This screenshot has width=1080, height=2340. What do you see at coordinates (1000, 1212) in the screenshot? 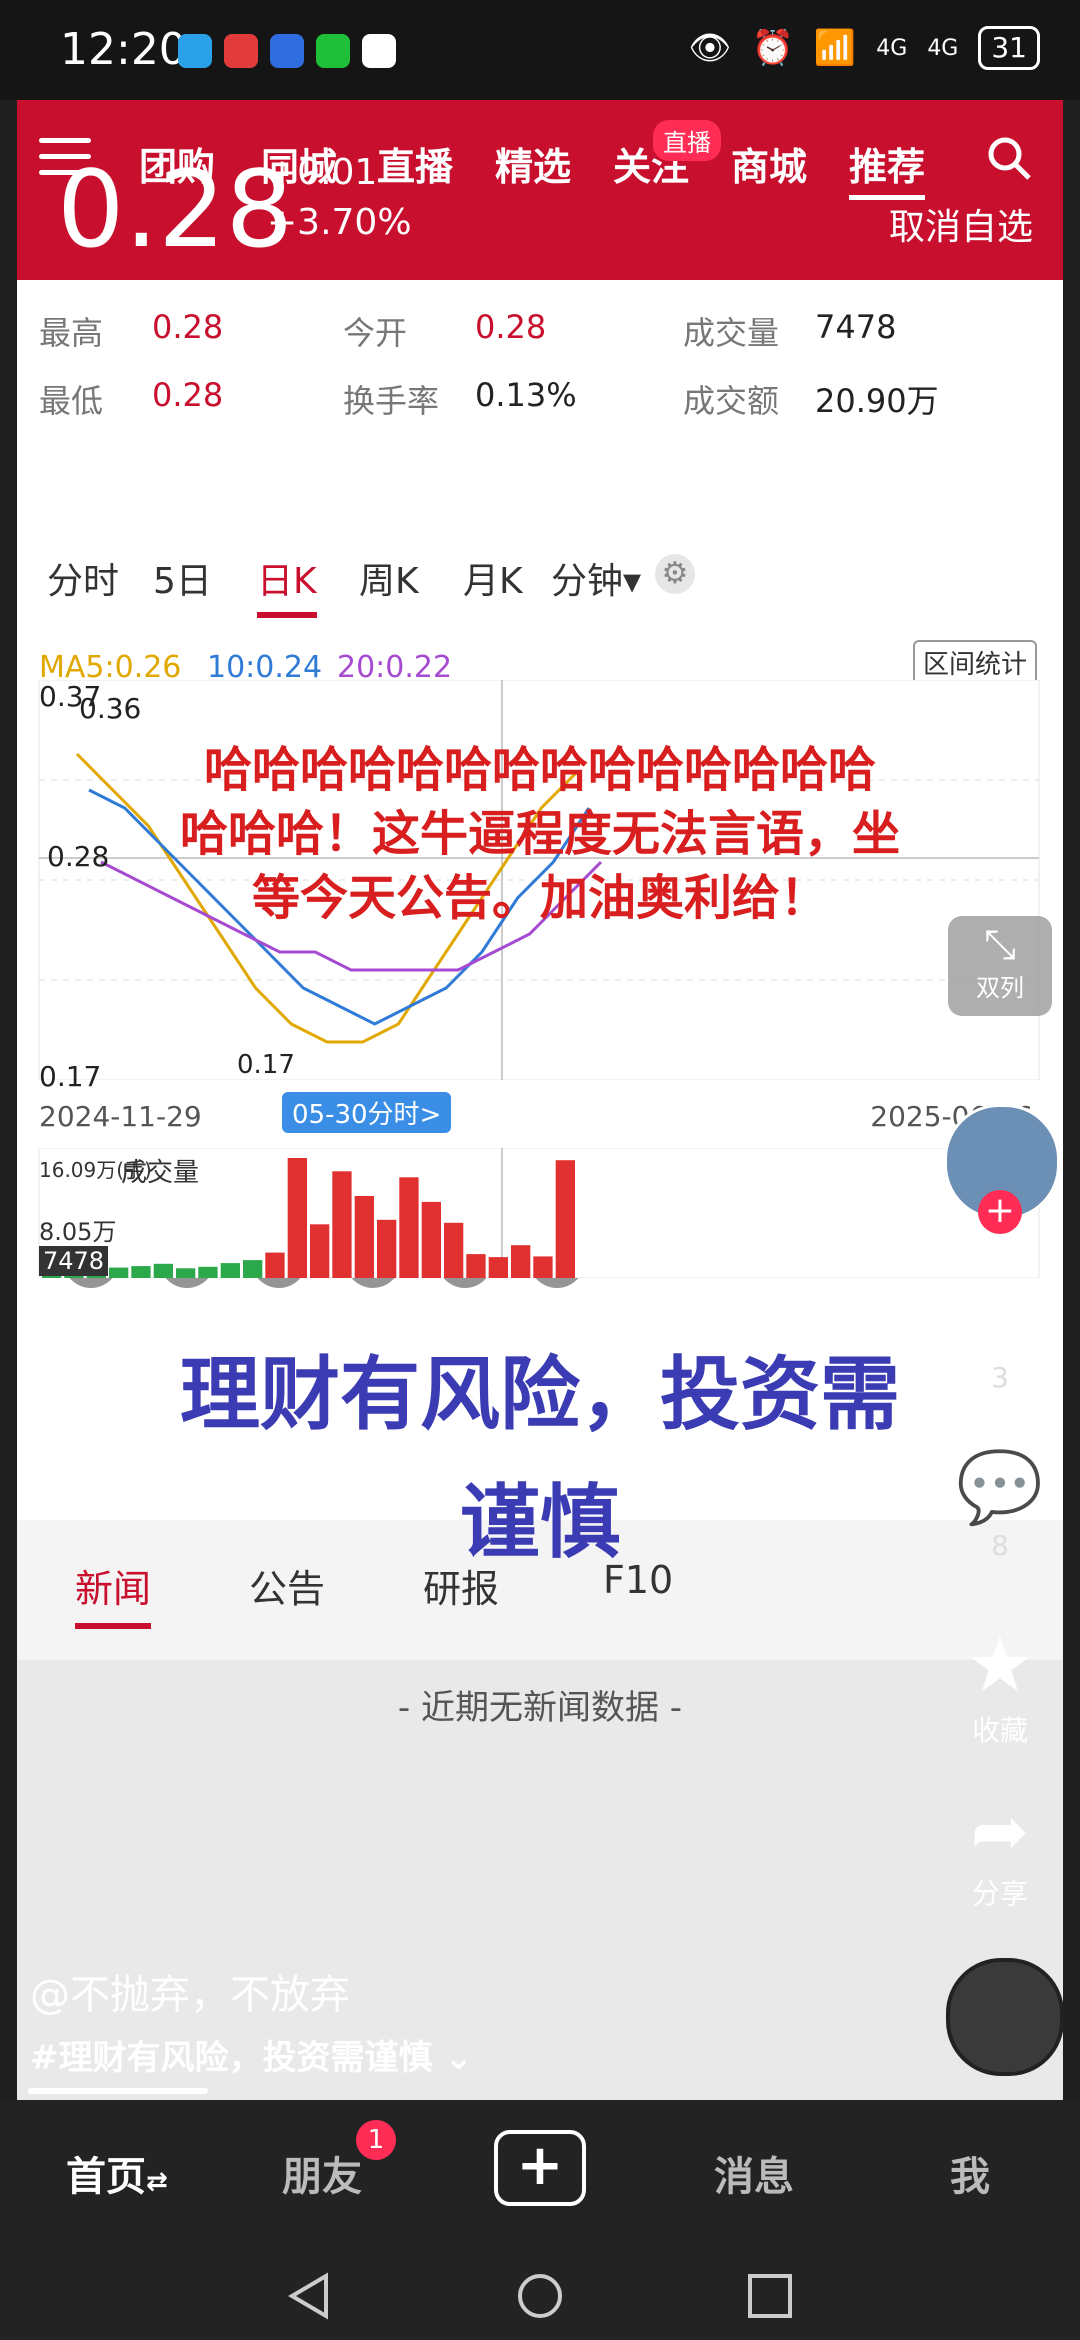
I see `follow-plus-button: +` at bounding box center [1000, 1212].